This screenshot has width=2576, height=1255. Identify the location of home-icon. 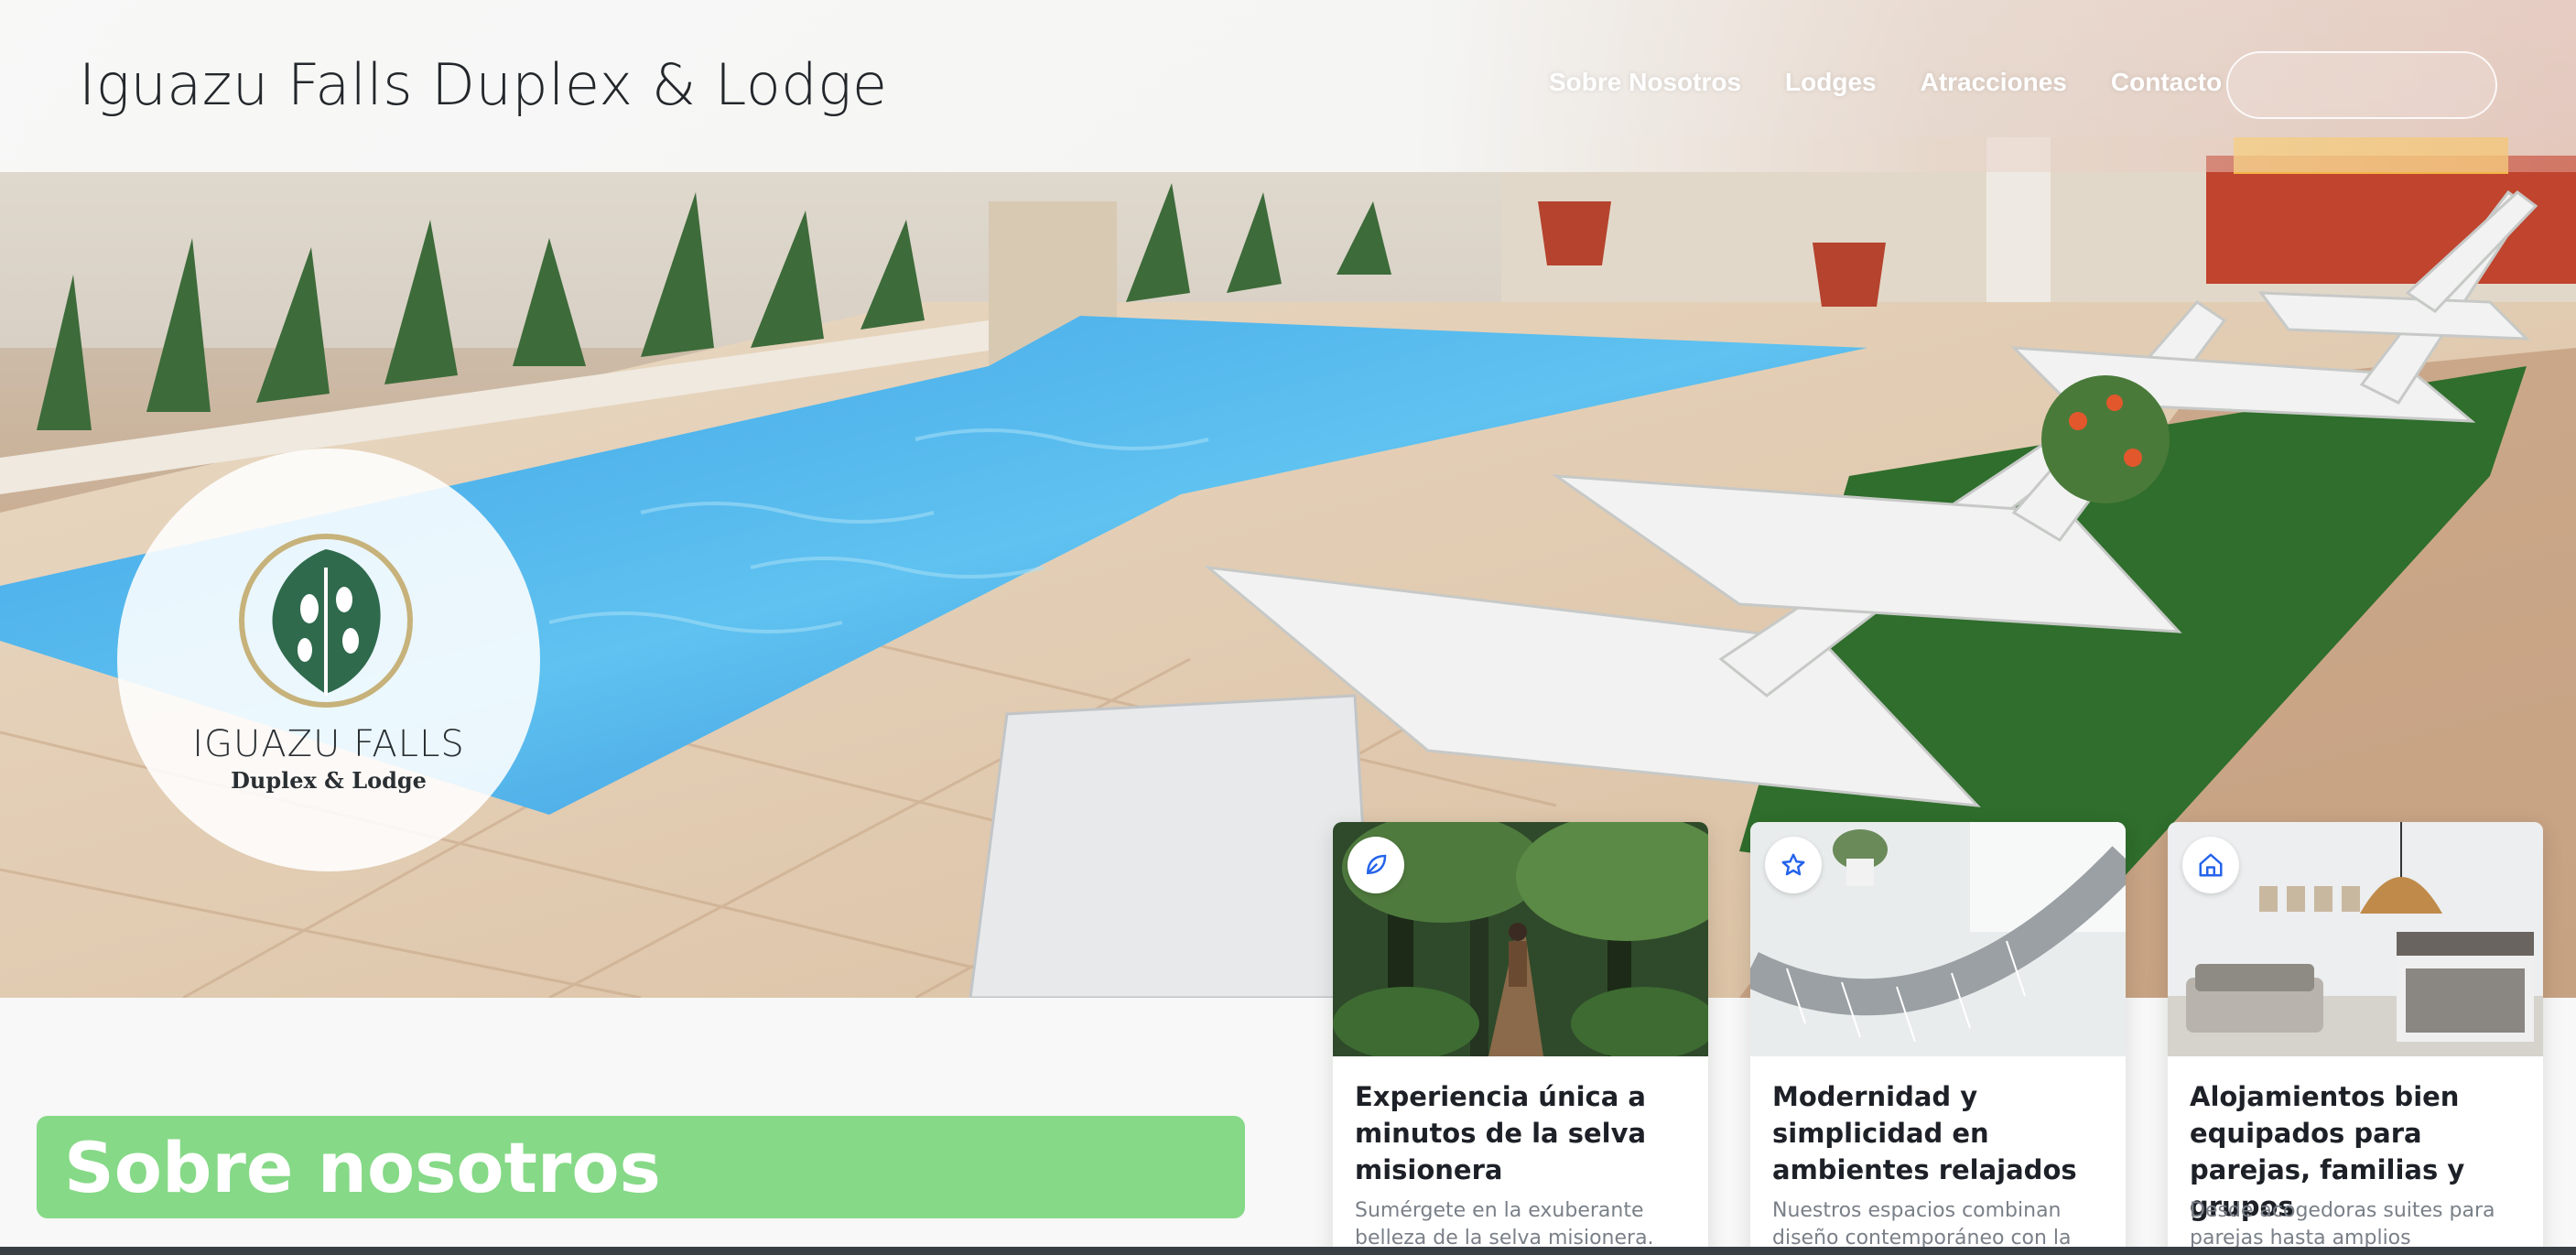
(2211, 865).